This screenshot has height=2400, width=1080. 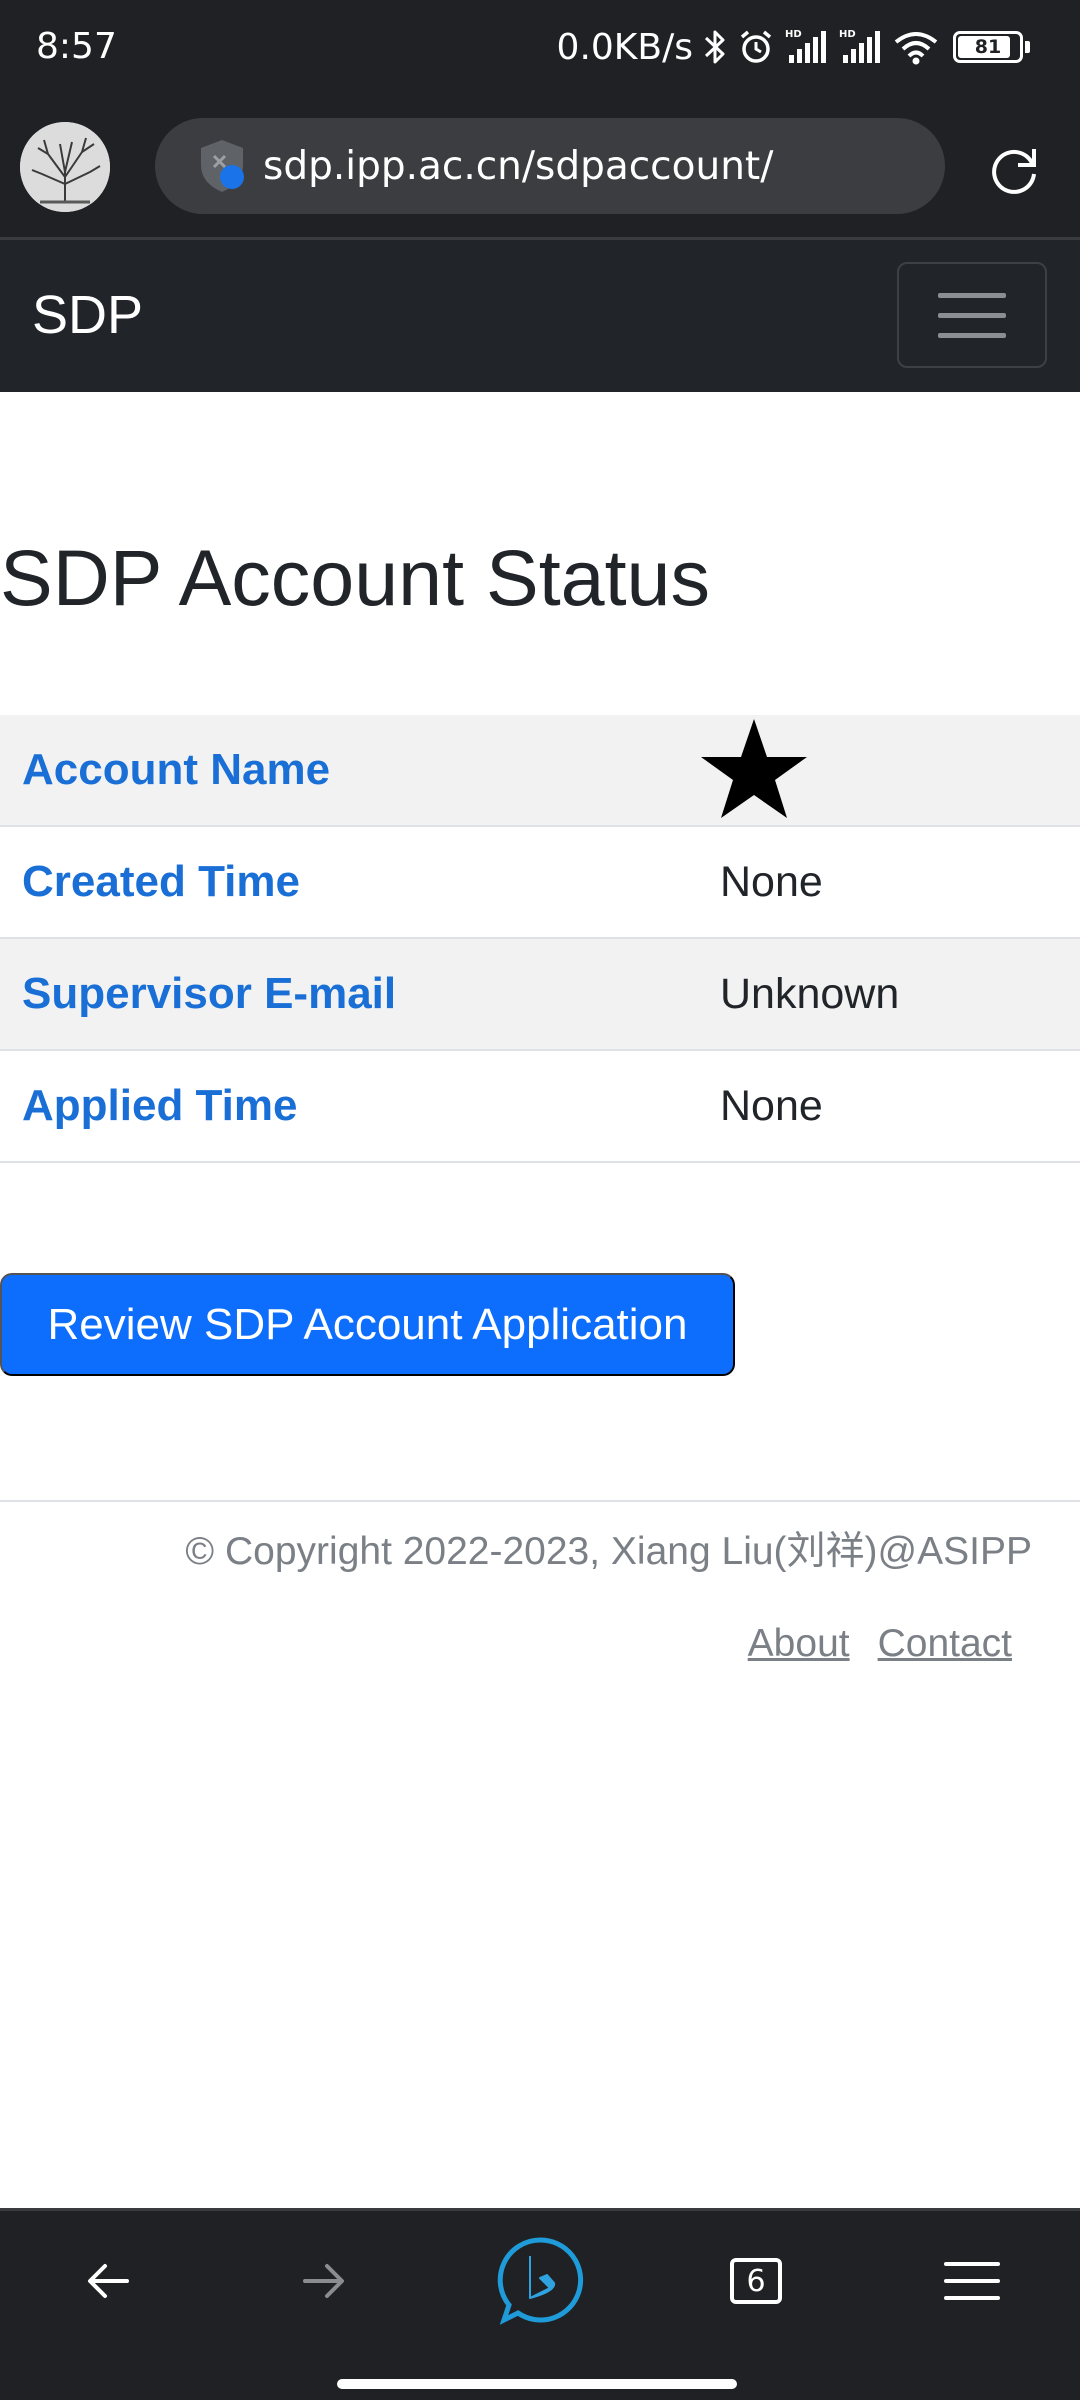 I want to click on table-row: Account Name, so click(x=540, y=771).